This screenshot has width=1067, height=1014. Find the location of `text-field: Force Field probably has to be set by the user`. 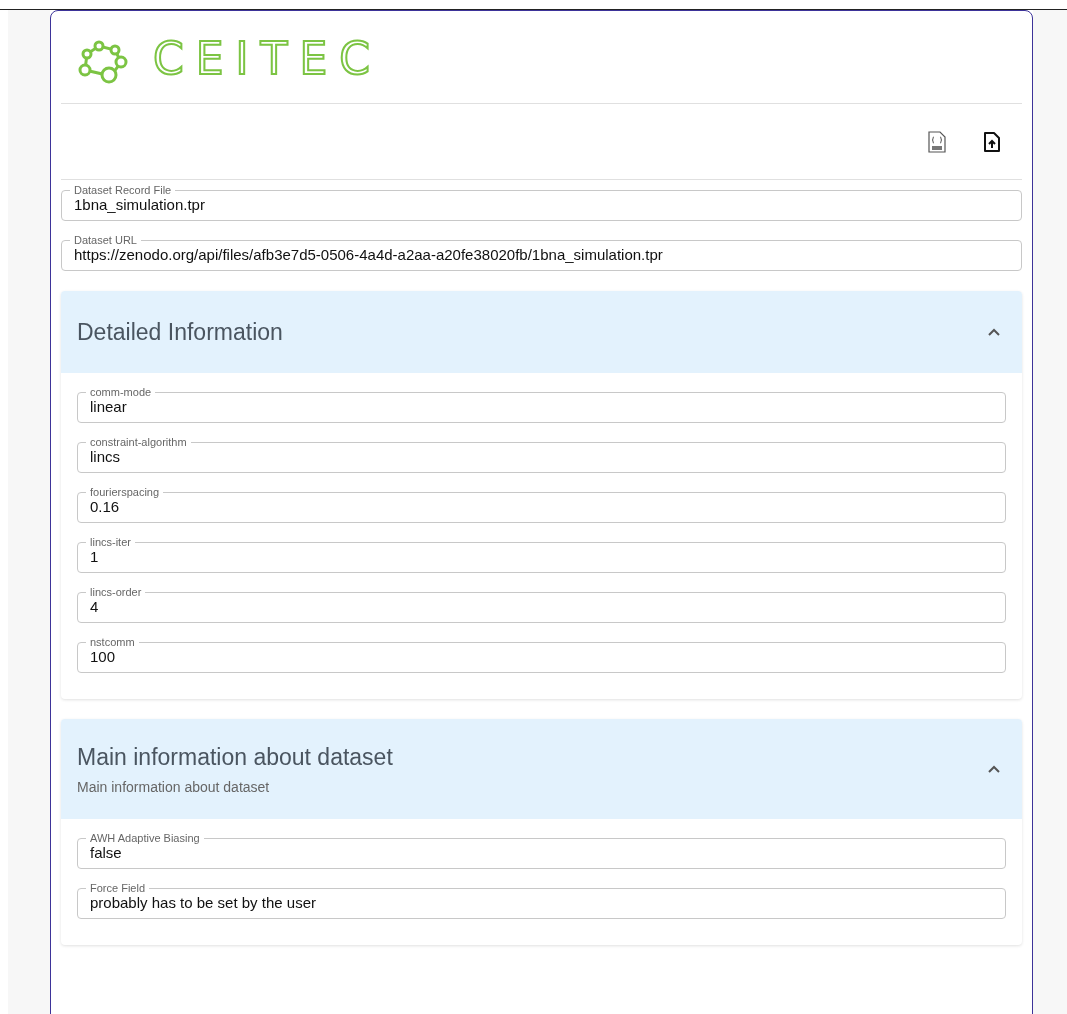

text-field: Force Field probably has to be set by the user is located at coordinates (541, 900).